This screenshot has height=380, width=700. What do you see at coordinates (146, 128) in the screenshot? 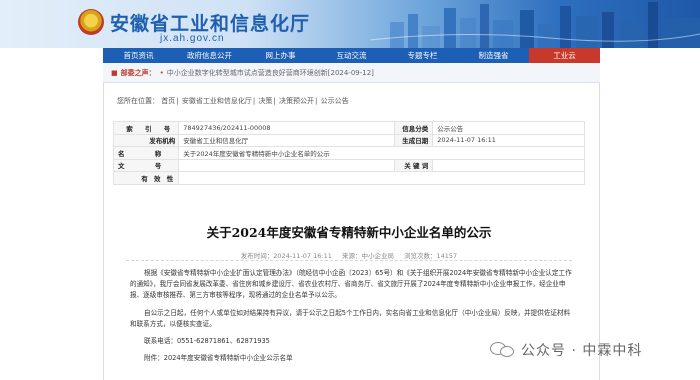
I see `meta-label: 索 引 号` at bounding box center [146, 128].